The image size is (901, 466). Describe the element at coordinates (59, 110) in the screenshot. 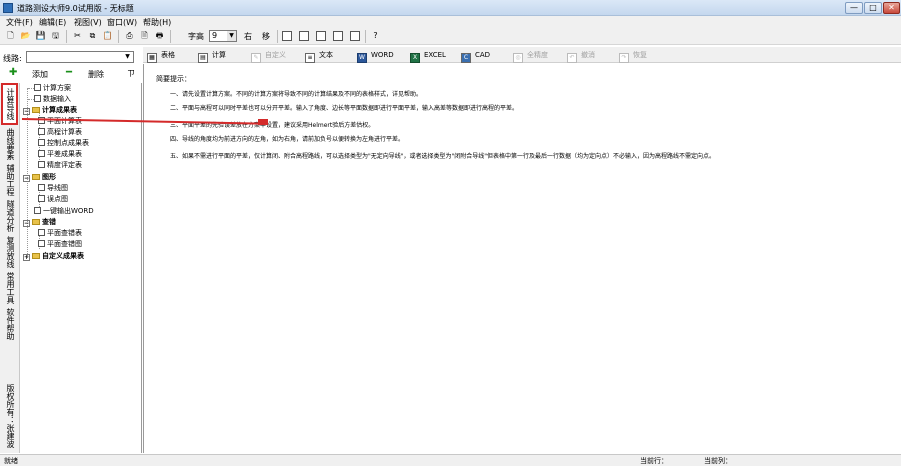

I see `tree-item-label: 计算成果表` at that location.